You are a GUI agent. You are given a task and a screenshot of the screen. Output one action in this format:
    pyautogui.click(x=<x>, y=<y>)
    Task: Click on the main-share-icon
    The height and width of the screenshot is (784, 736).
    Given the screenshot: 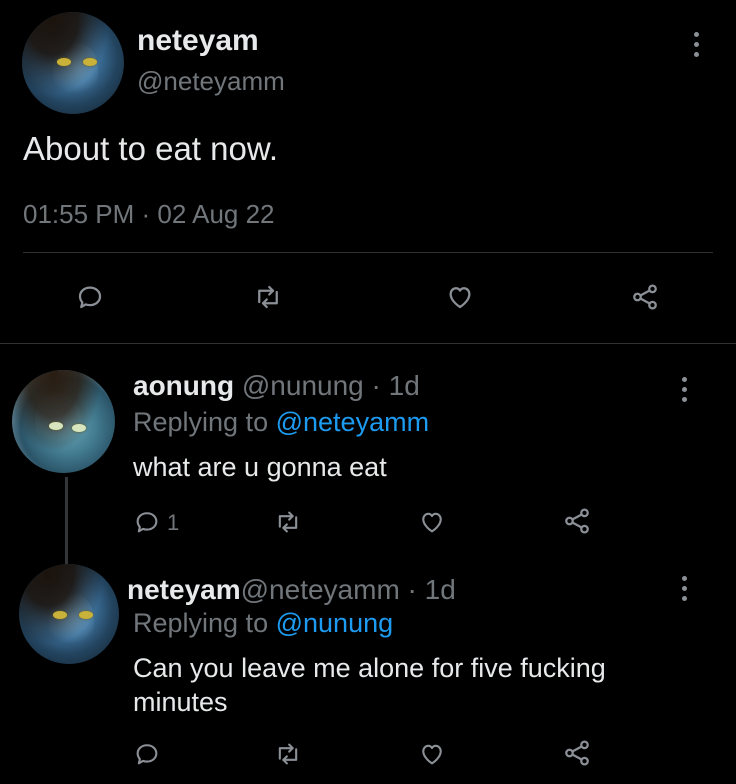 What is the action you would take?
    pyautogui.click(x=645, y=297)
    